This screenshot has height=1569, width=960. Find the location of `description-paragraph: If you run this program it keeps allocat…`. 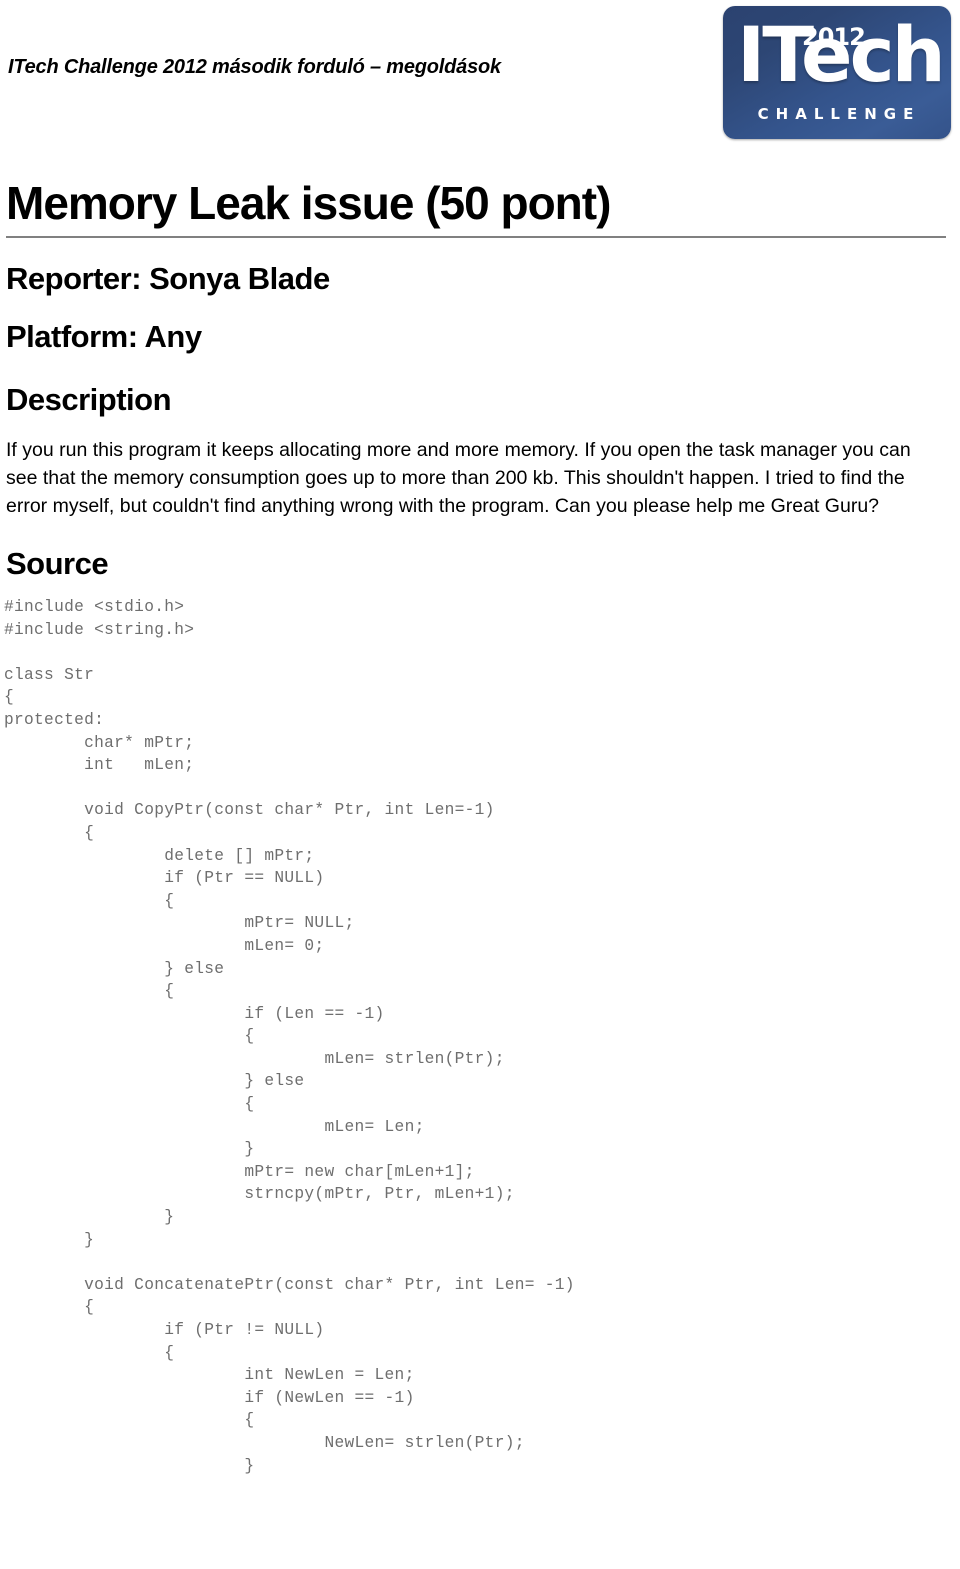

description-paragraph: If you run this program it keeps allocat… is located at coordinates (458, 478).